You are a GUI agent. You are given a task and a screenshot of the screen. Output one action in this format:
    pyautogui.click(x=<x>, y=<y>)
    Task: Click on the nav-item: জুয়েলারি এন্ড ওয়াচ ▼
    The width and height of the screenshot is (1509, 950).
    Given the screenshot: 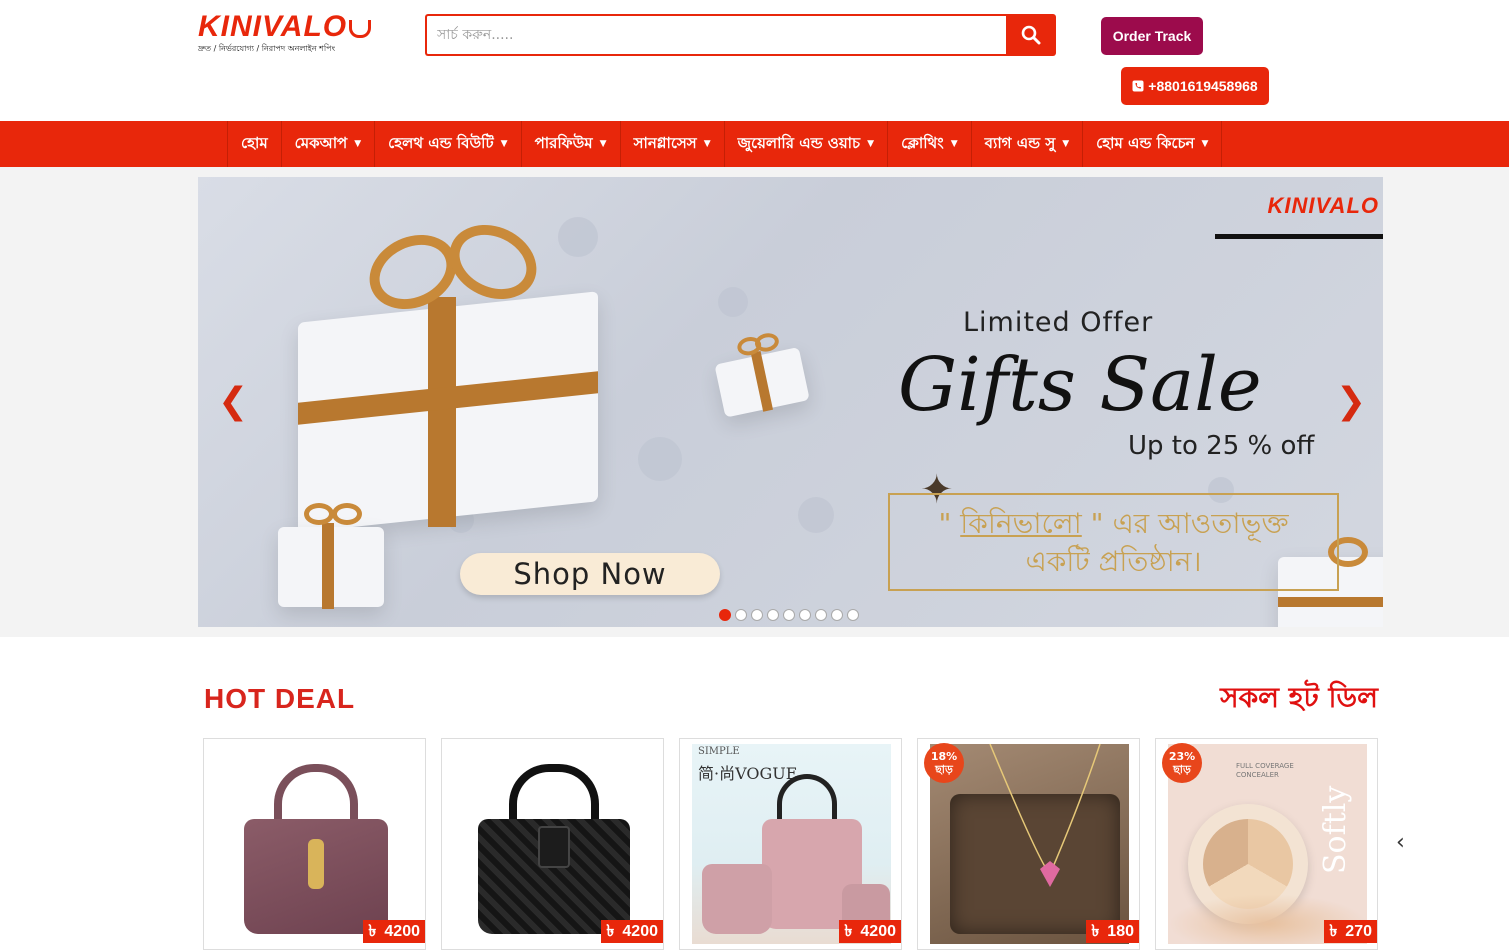 What is the action you would take?
    pyautogui.click(x=807, y=144)
    